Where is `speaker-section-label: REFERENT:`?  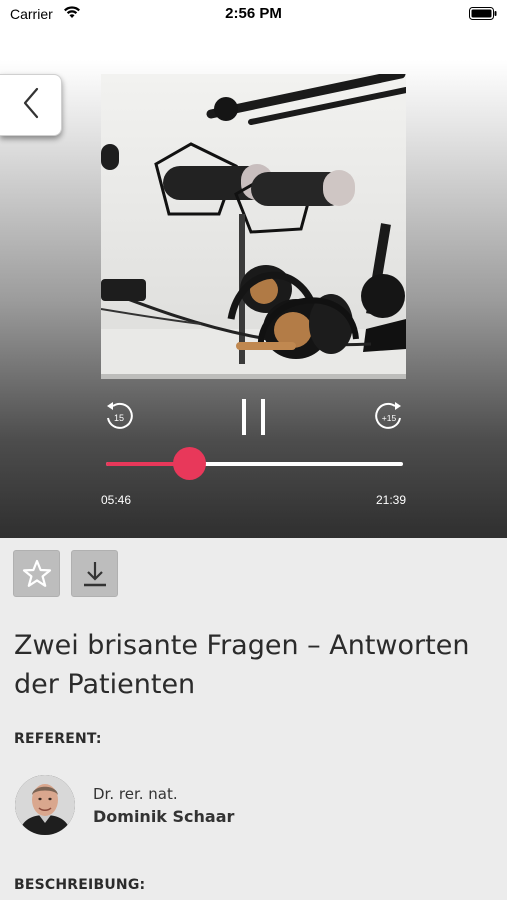
speaker-section-label: REFERENT: is located at coordinates (58, 739).